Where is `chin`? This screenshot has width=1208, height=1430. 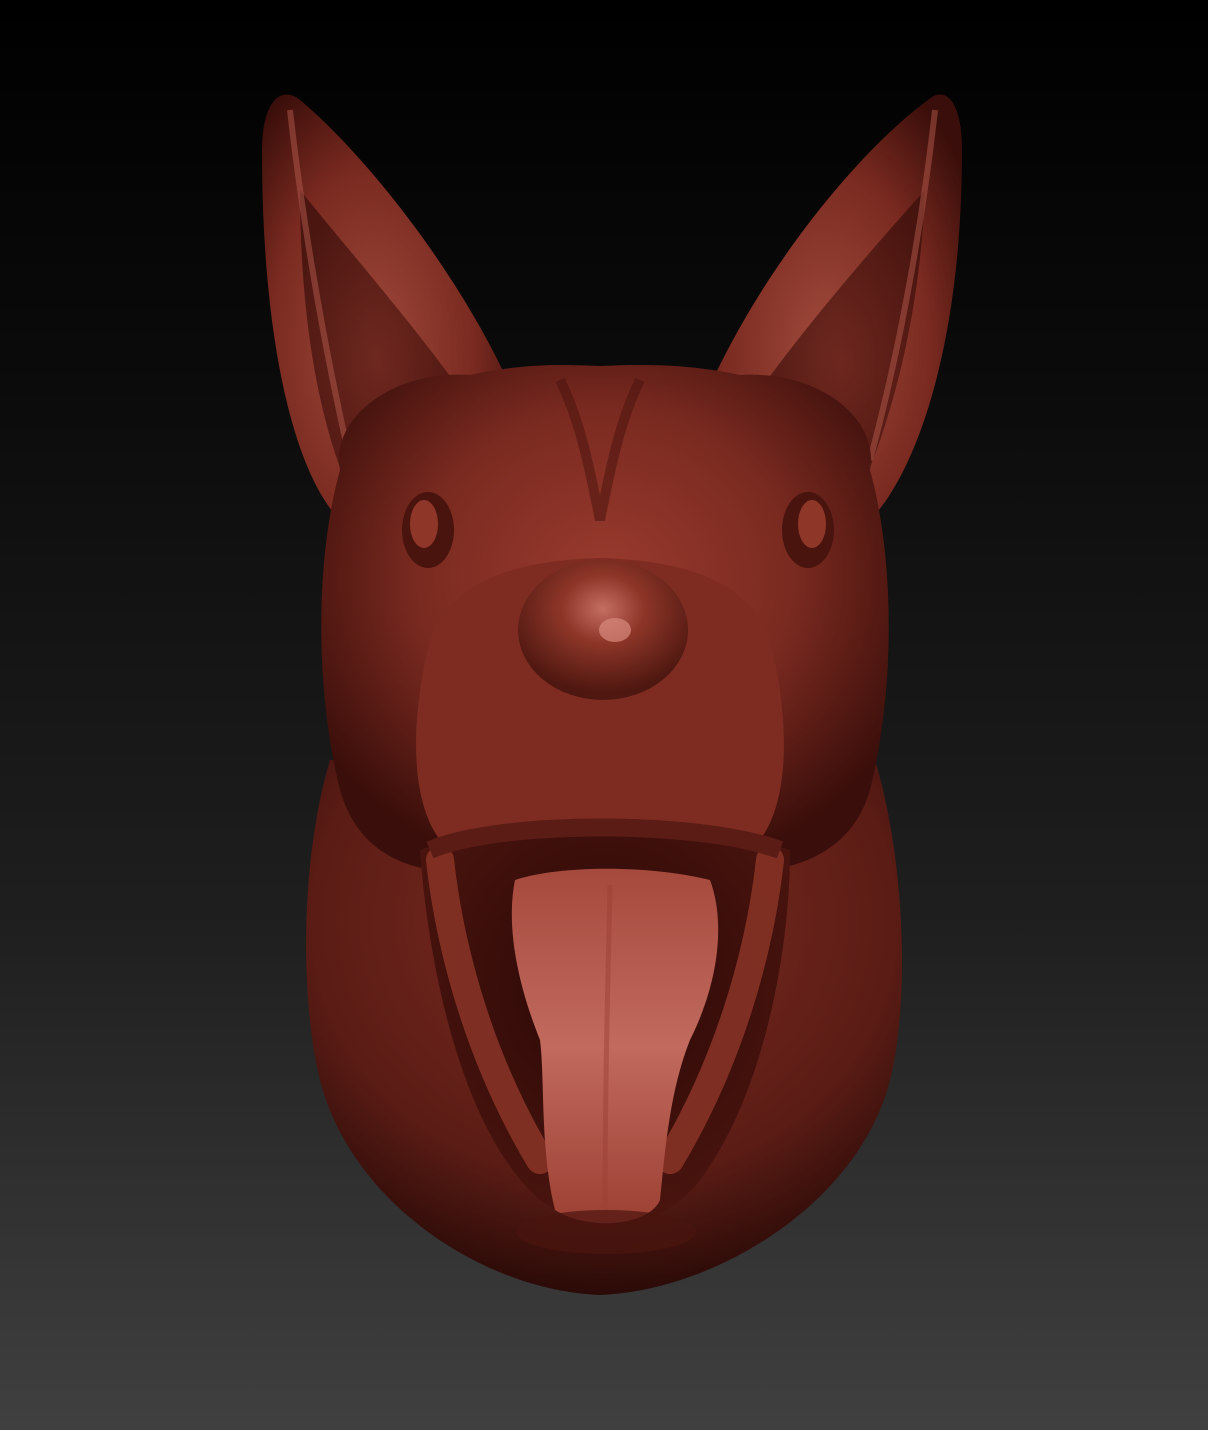 chin is located at coordinates (606, 1232).